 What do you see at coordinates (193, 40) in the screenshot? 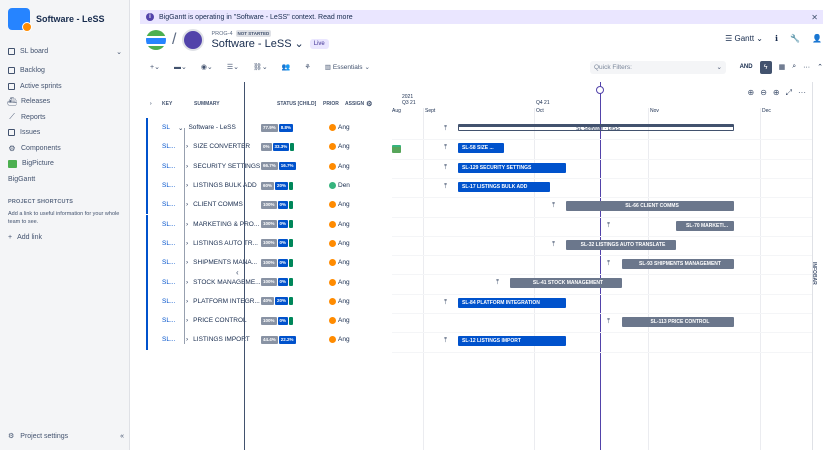
I see `project-avatar-large` at bounding box center [193, 40].